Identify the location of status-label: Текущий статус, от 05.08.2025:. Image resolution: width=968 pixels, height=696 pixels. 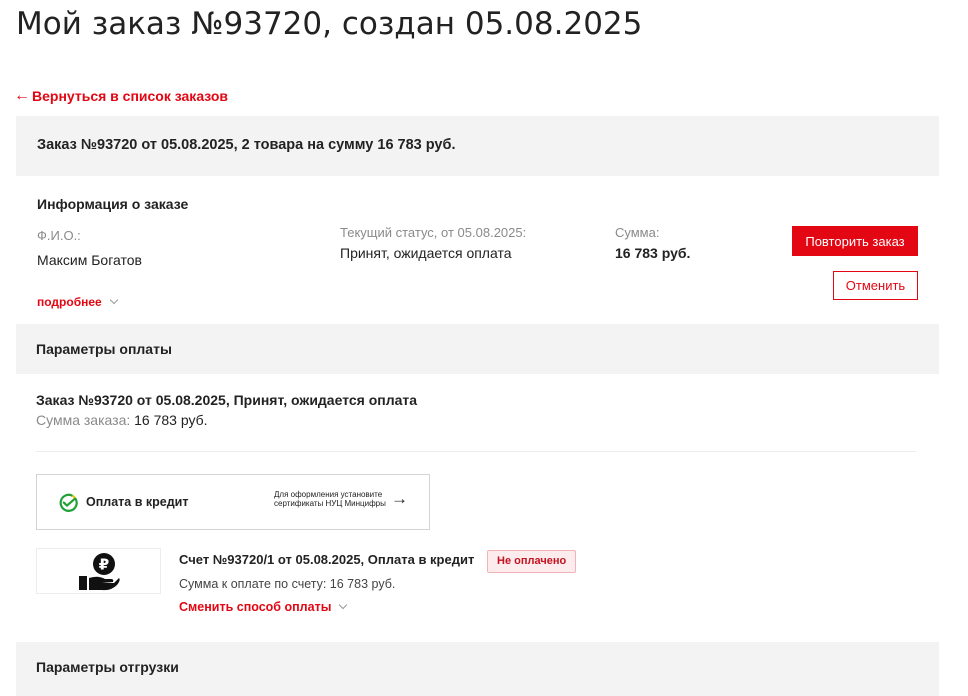
(433, 232).